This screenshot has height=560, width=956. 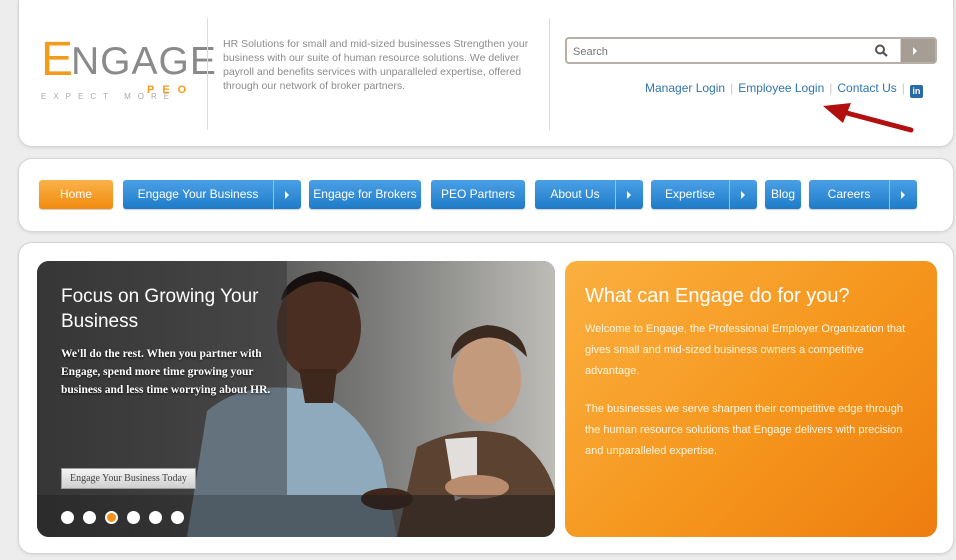 I want to click on search-go-button, so click(x=917, y=50).